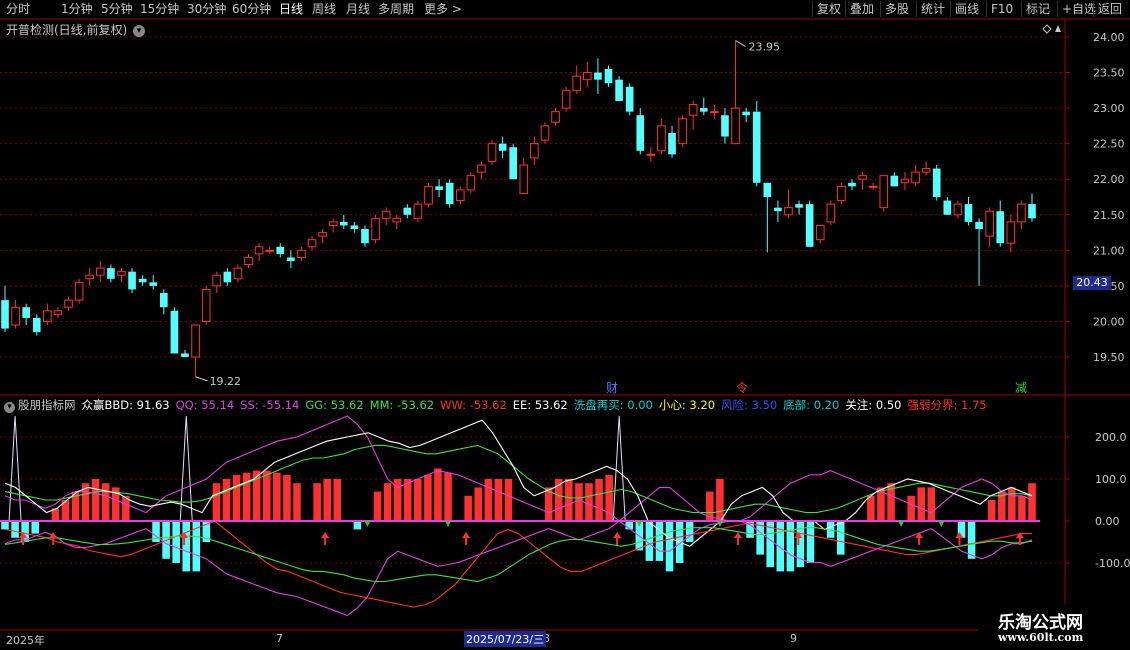 This screenshot has width=1130, height=650. I want to click on ind-axis-label-3: -100.0, so click(1112, 563).